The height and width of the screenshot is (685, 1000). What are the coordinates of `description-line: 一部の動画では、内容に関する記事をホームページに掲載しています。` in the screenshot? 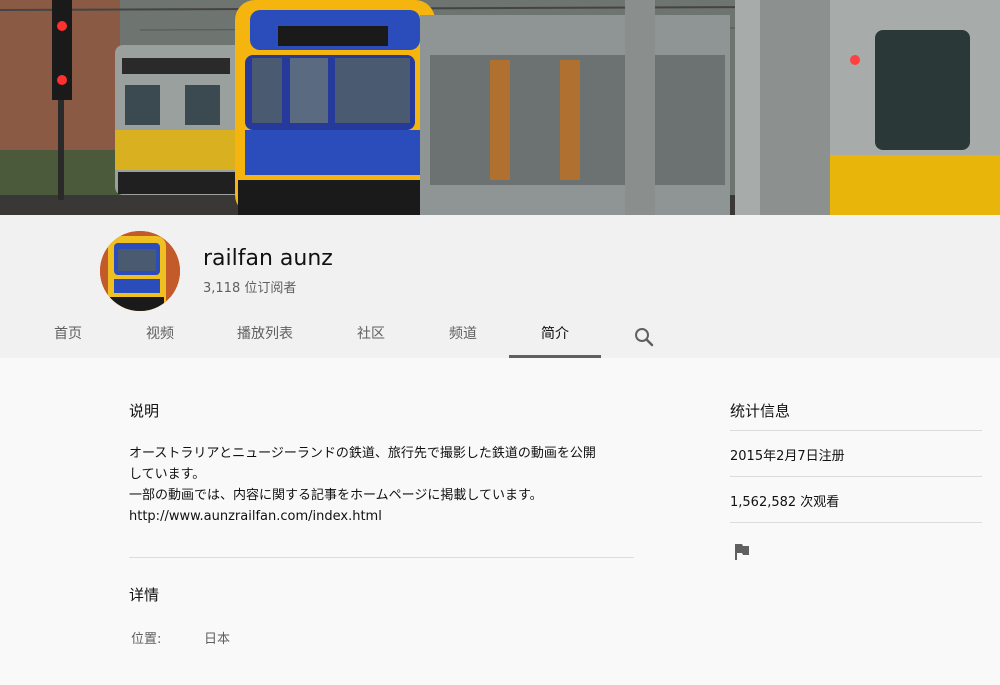 It's located at (336, 495).